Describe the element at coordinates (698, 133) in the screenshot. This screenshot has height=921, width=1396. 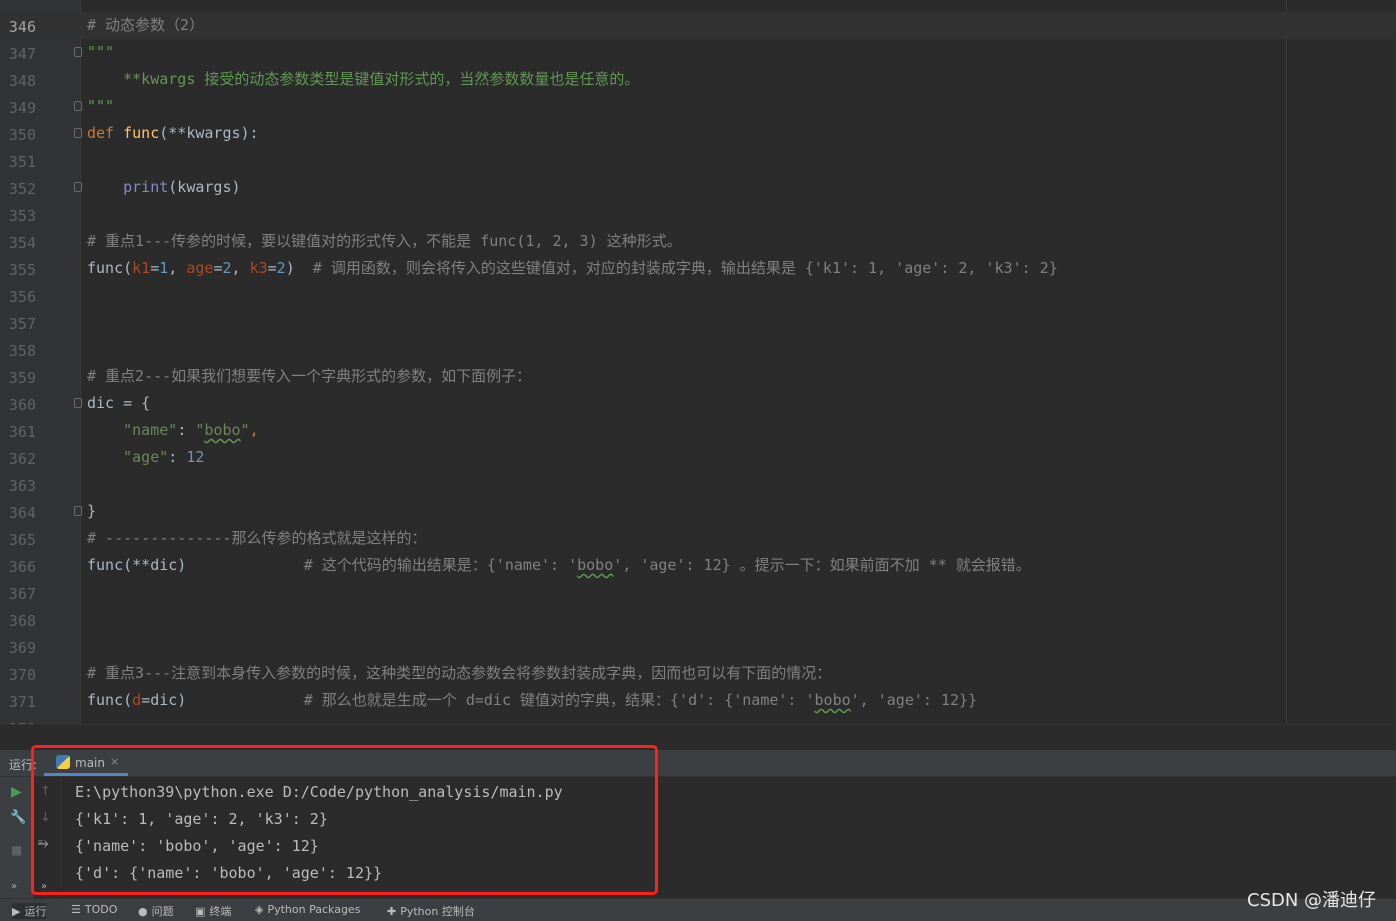
I see `code-line: 350 def func(**kwargs):` at that location.